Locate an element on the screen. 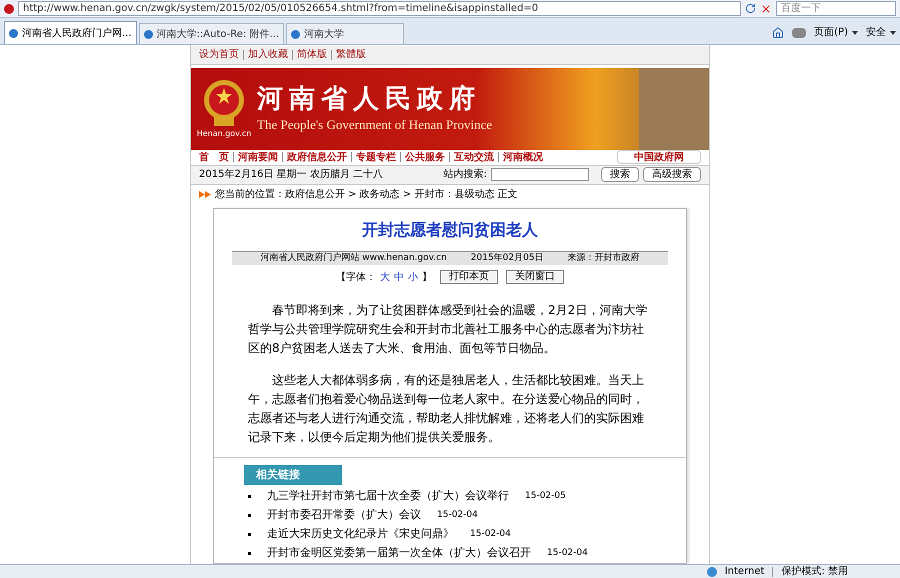 The width and height of the screenshot is (900, 578). related-link: 走近大宋历史文化纪录片《宋史问鼎》 is located at coordinates (360, 534).